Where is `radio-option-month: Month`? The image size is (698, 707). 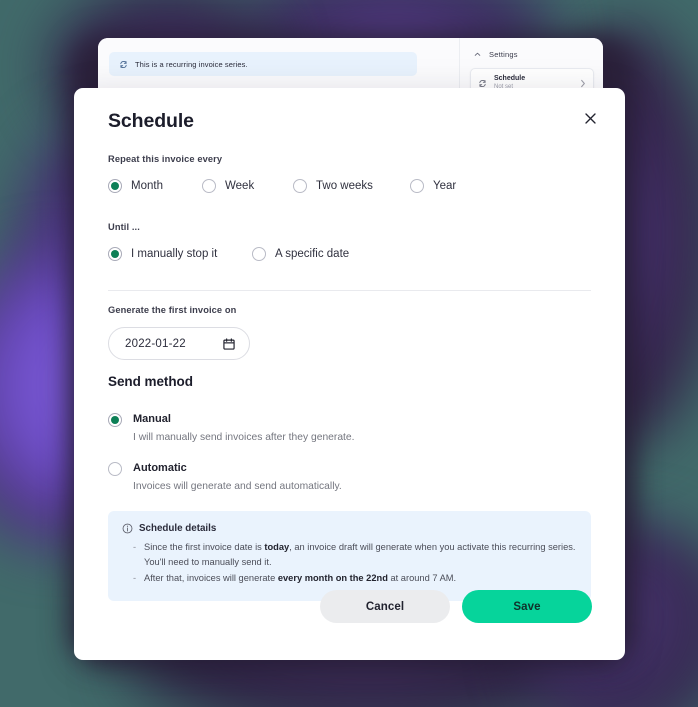 radio-option-month: Month is located at coordinates (155, 186).